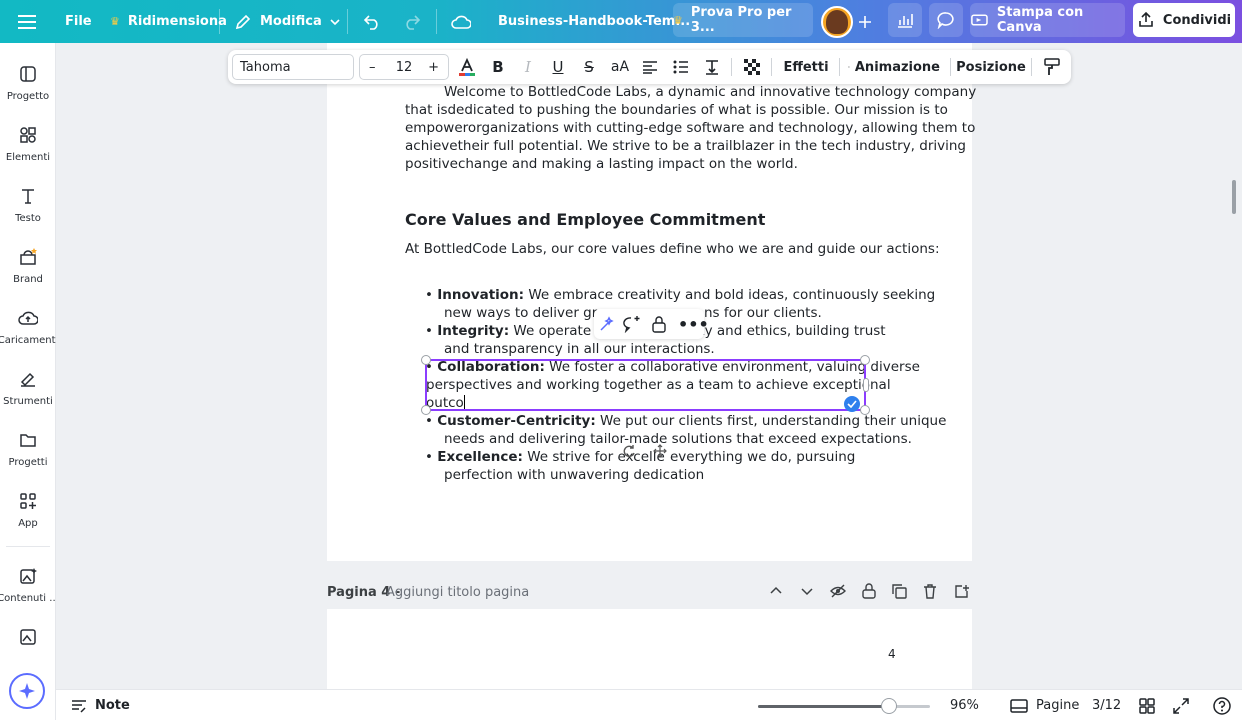 The height and width of the screenshot is (720, 1242). I want to click on grammar-check-icon, so click(852, 404).